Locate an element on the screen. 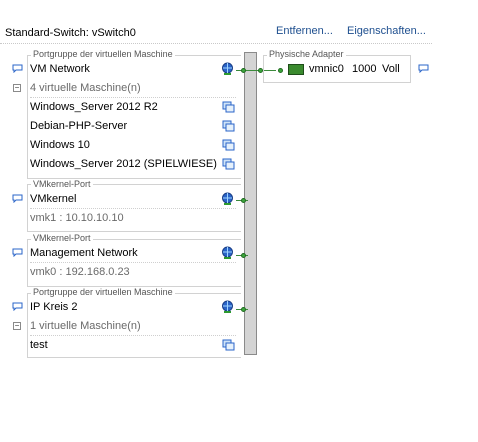  vm-count-label: 4 virtuelle Maschine(n) is located at coordinates (85, 88).